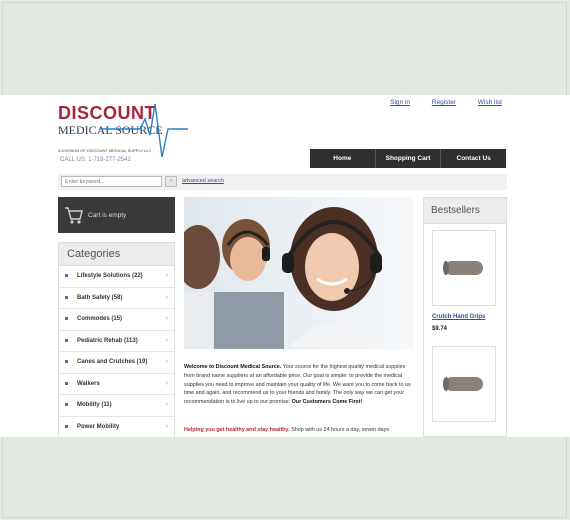 The height and width of the screenshot is (520, 570). Describe the element at coordinates (88, 383) in the screenshot. I see `category-label: Walkers` at that location.